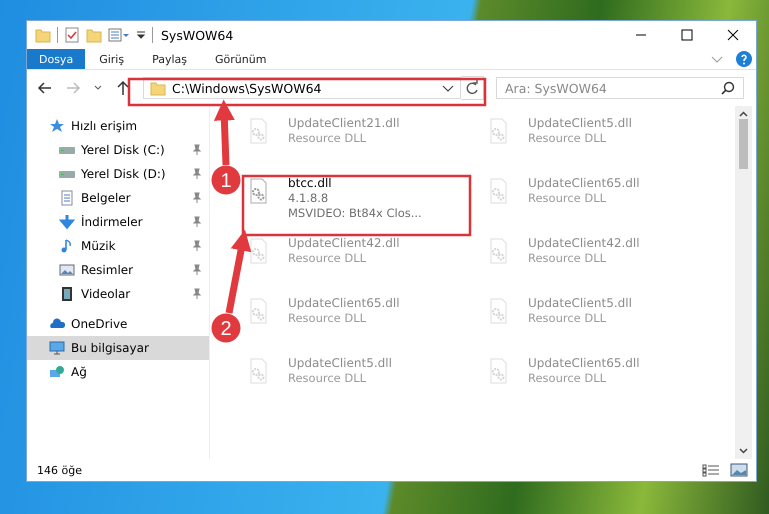  I want to click on doc-icon, so click(67, 198).